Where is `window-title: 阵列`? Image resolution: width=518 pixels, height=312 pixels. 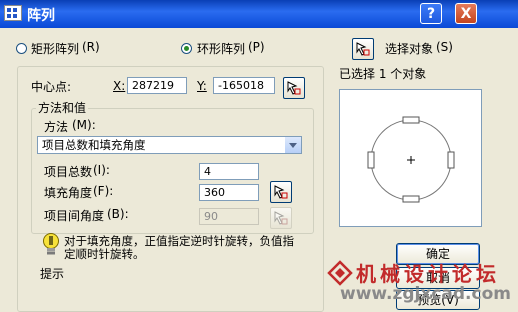 window-title: 阵列 is located at coordinates (41, 16).